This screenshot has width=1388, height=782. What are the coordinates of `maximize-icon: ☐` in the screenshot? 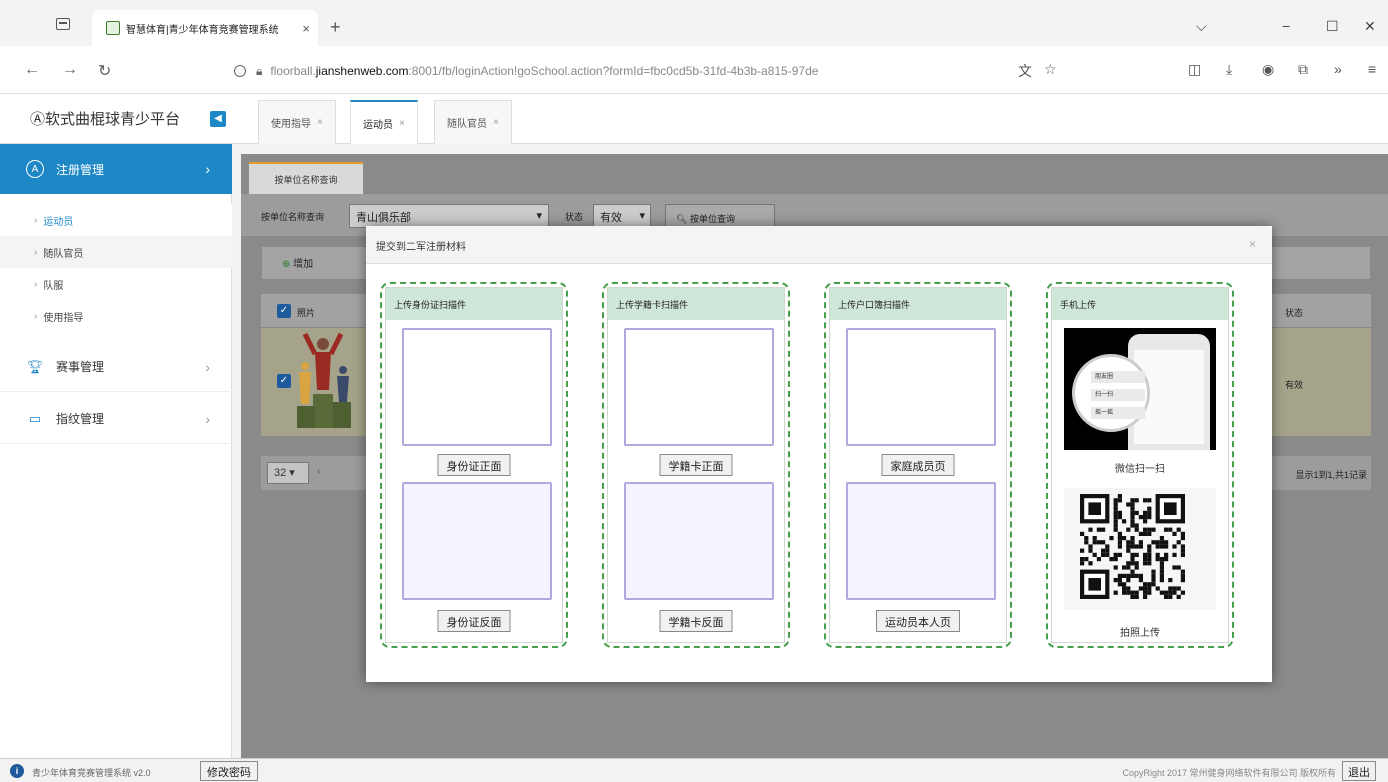 It's located at (1332, 26).